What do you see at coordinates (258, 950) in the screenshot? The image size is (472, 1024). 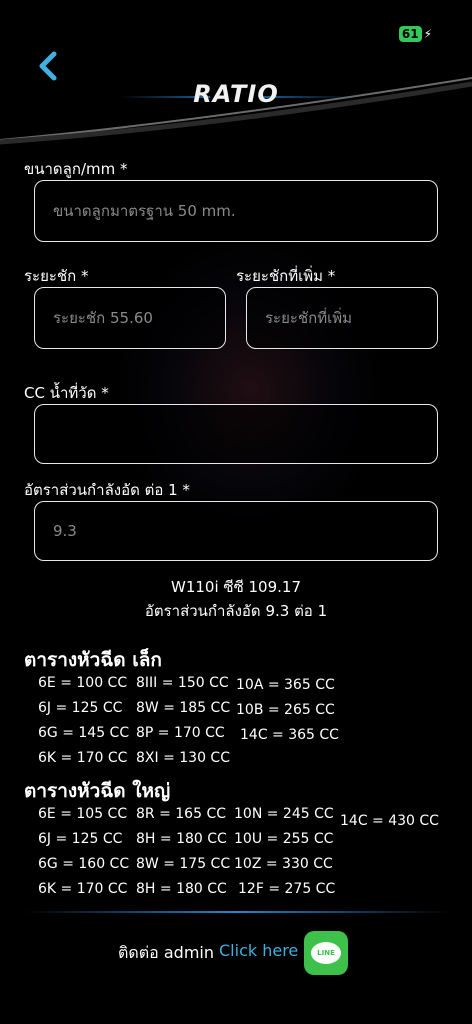 I see `click-here-link: Click here` at bounding box center [258, 950].